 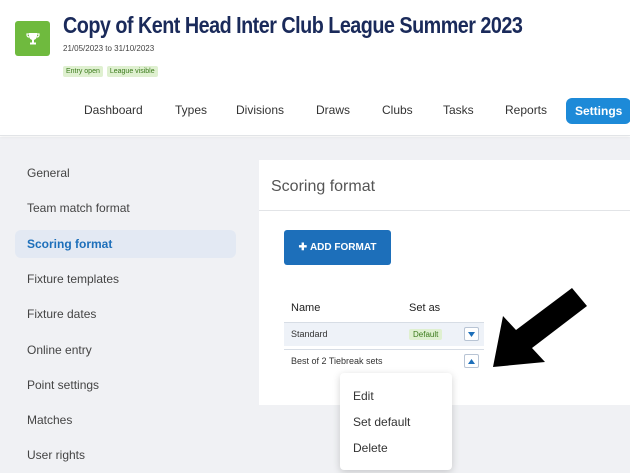 I want to click on plus-icon: ✚, so click(x=302, y=247).